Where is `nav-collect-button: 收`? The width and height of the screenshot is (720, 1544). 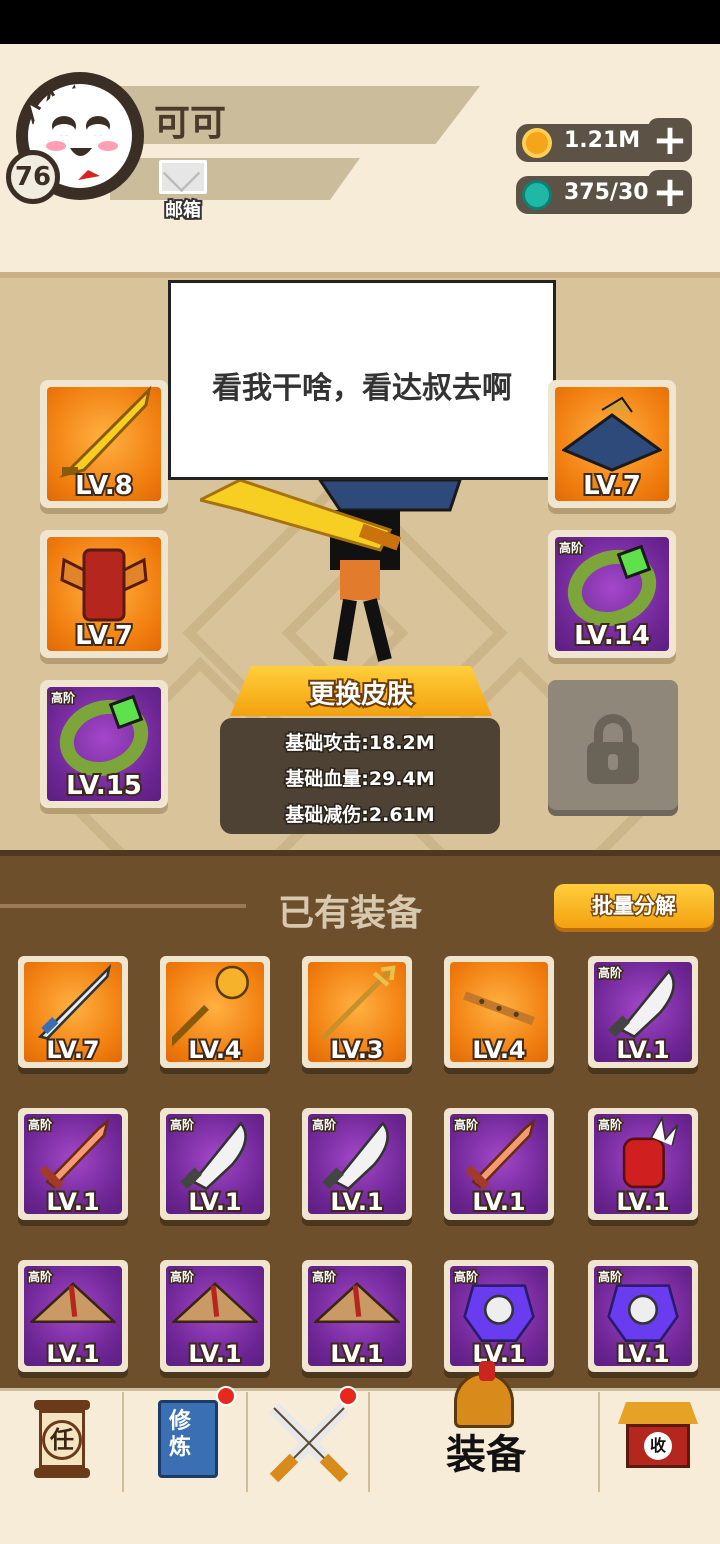
nav-collect-button: 收 is located at coordinates (659, 1442).